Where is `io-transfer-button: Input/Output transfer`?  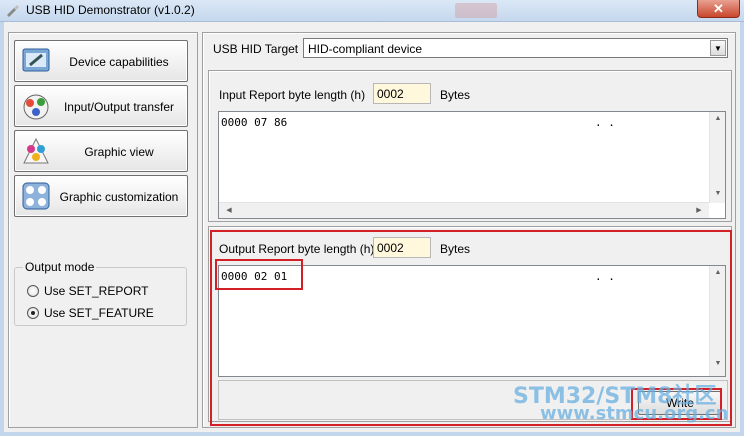
io-transfer-button: Input/Output transfer is located at coordinates (101, 106).